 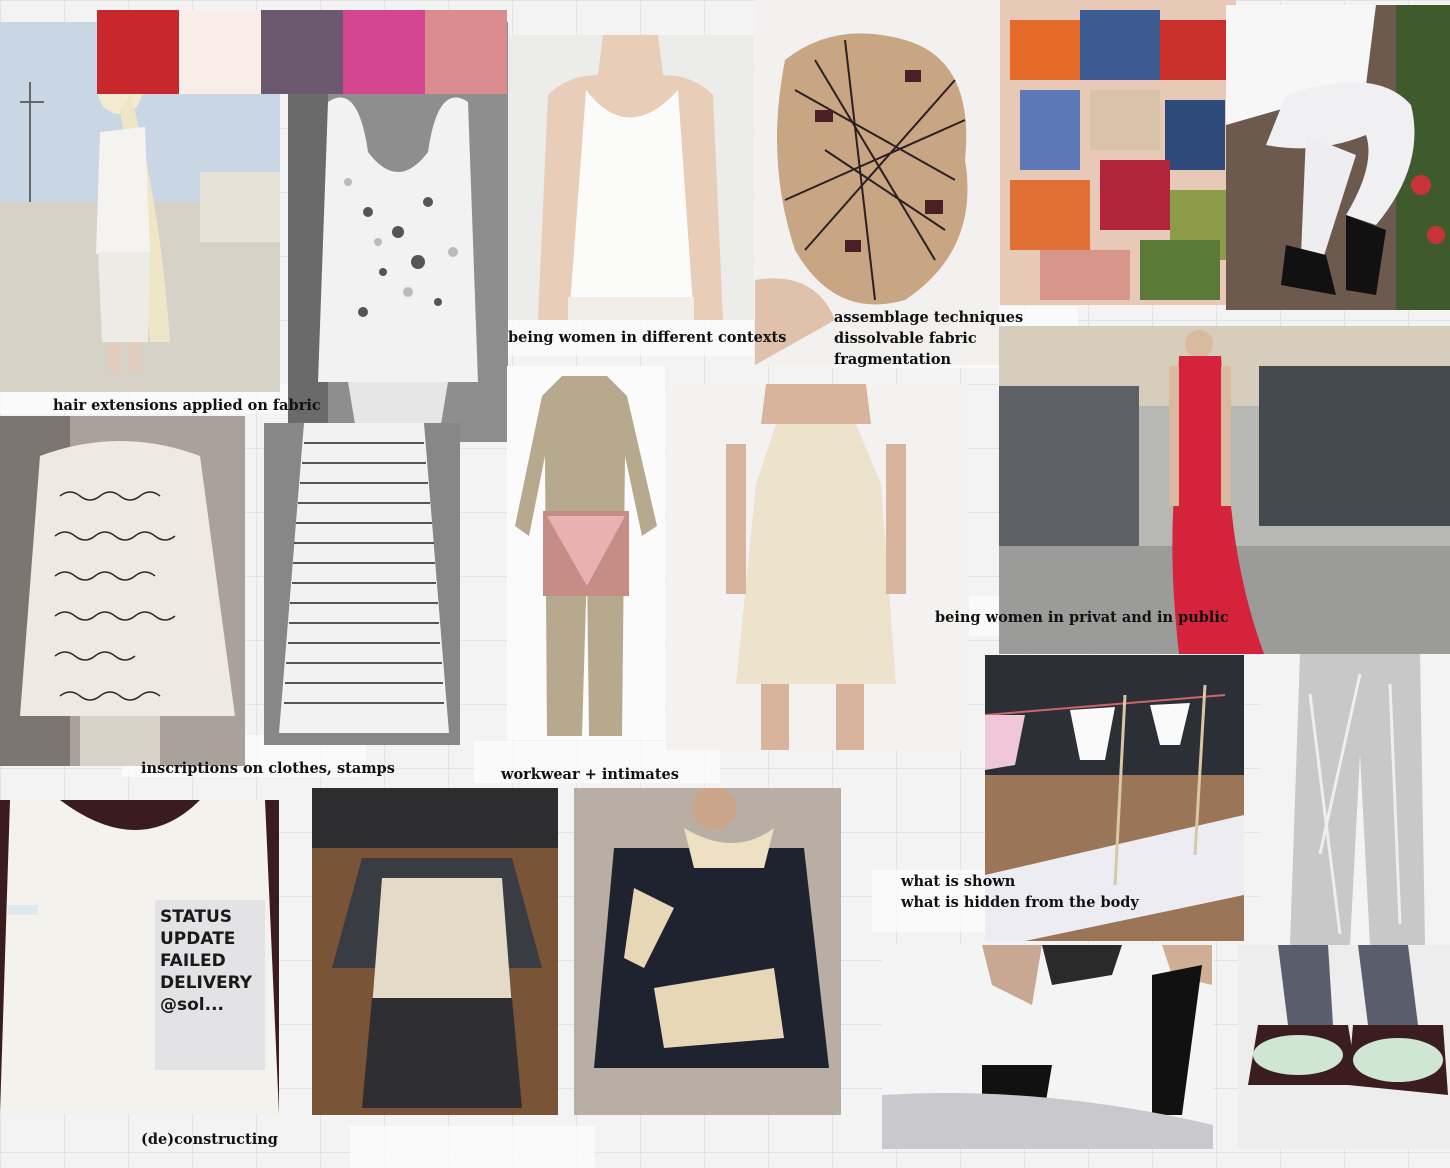 I want to click on label-women-contexts: being women in different contexts, so click(x=647, y=337).